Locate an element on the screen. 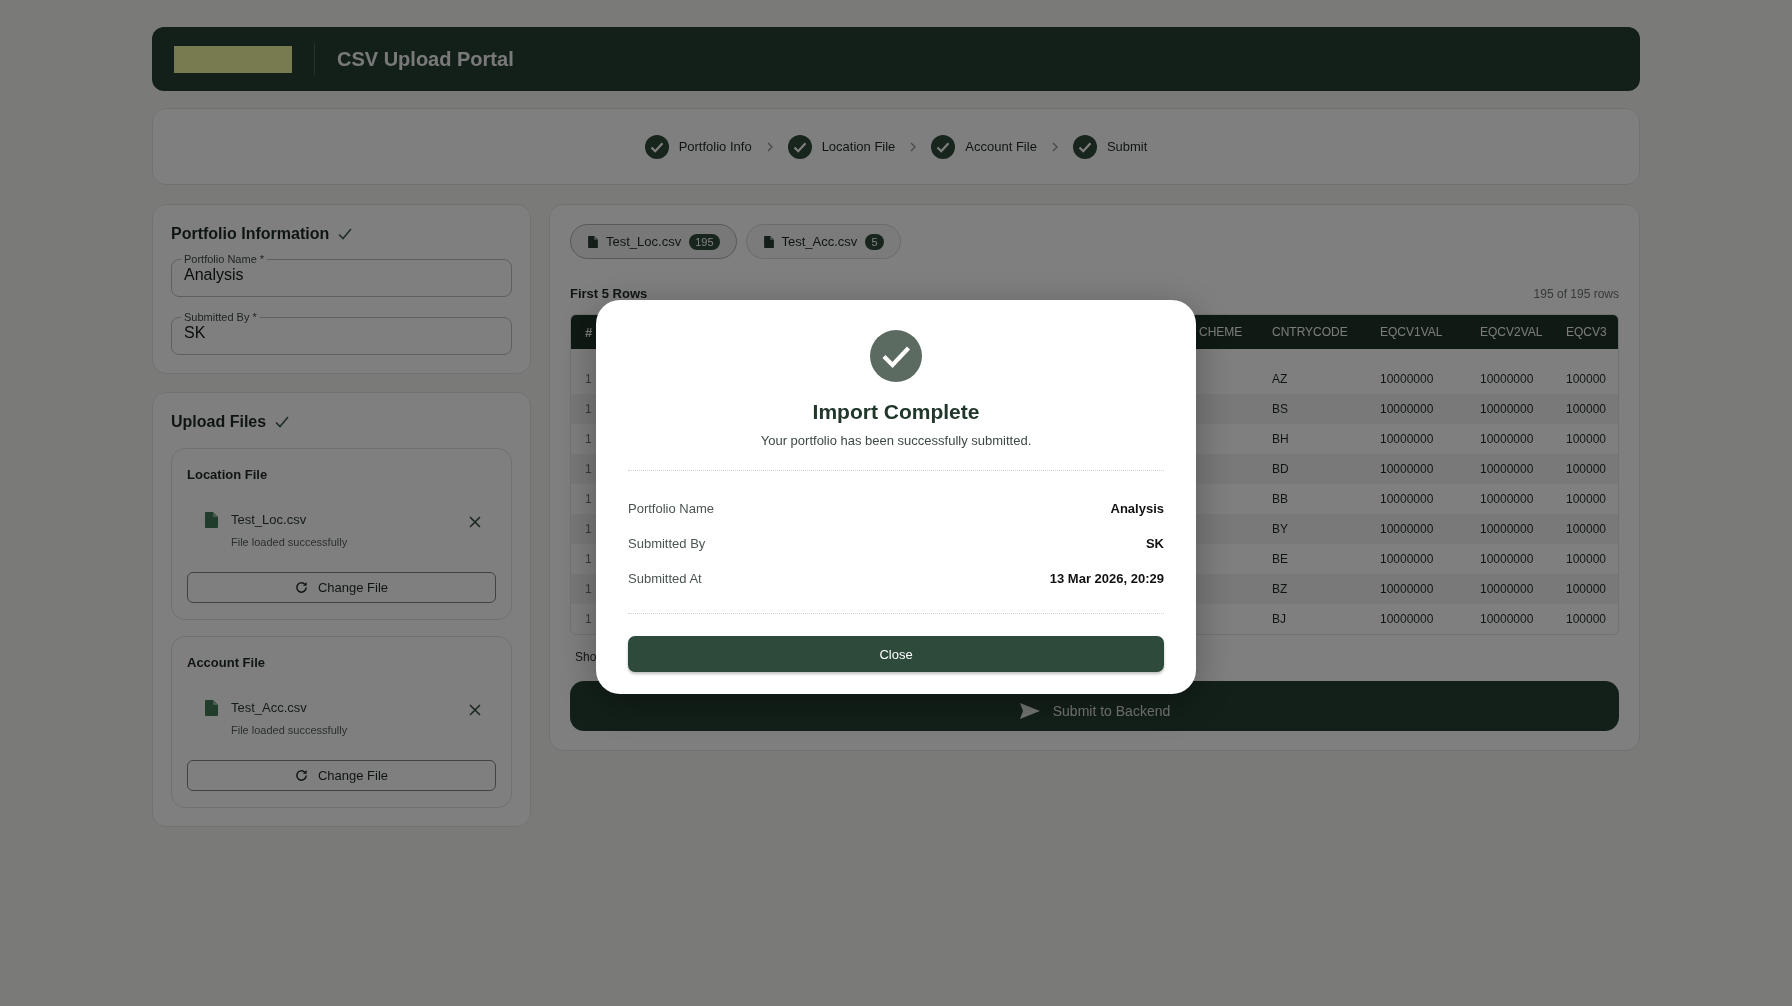  table-cell-text: BJ is located at coordinates (1279, 619).